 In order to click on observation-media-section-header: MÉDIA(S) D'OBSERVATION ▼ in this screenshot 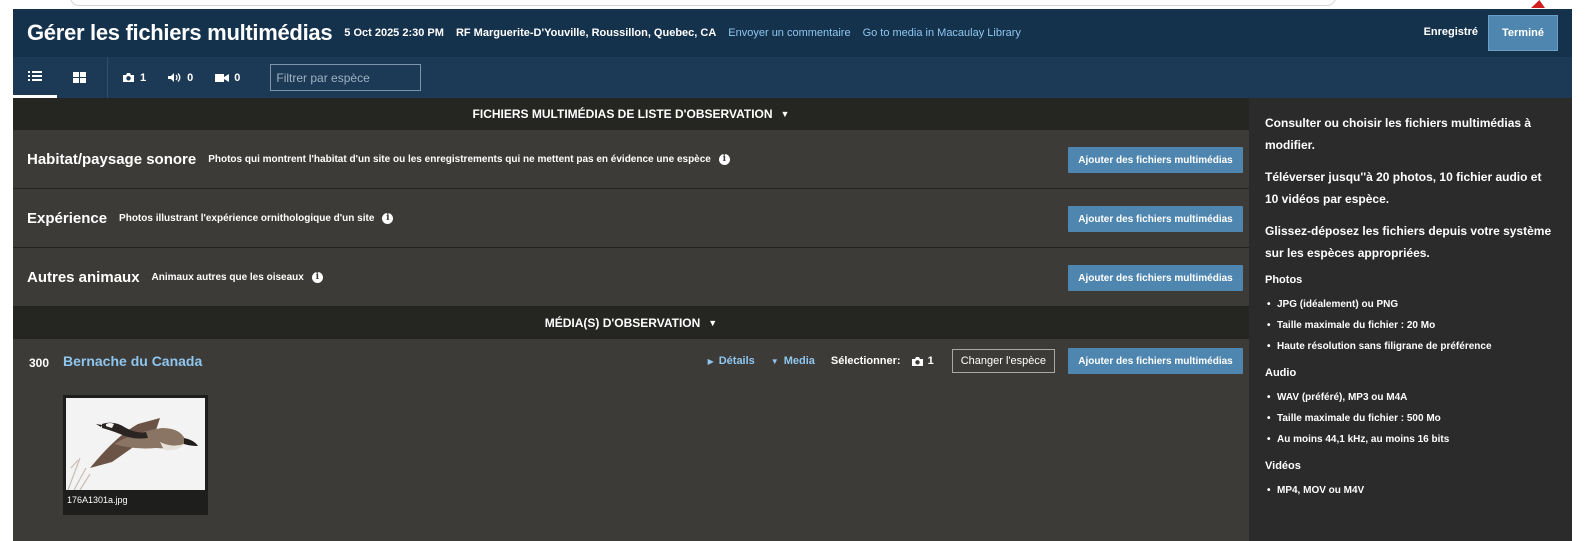, I will do `click(631, 323)`.